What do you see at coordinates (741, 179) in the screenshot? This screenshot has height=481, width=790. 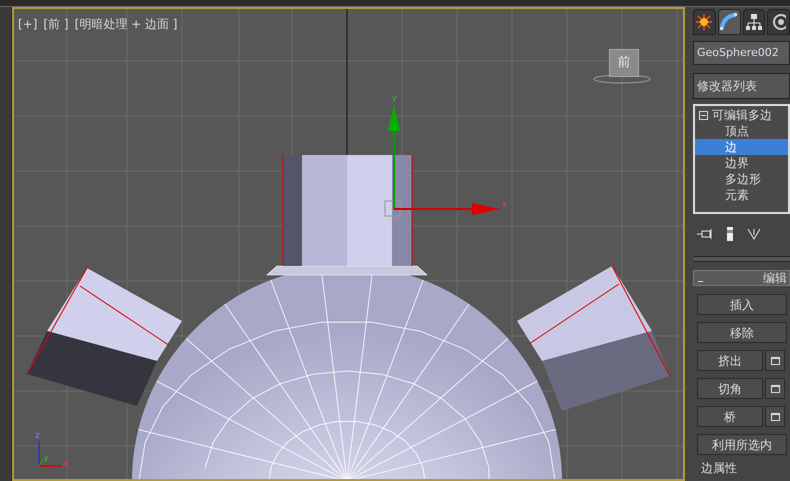 I see `sub-object-item: 多边形` at bounding box center [741, 179].